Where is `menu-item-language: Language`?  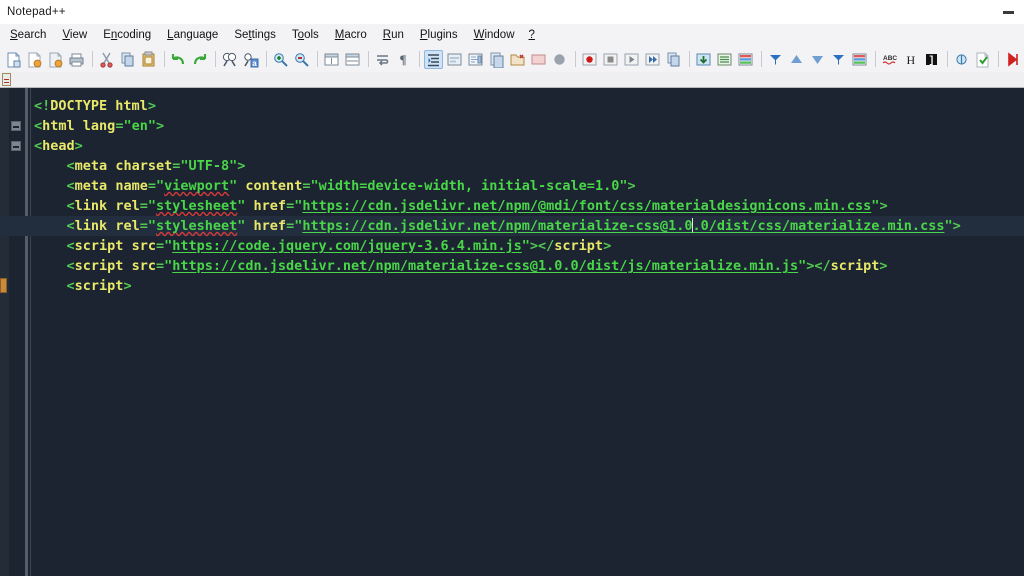
menu-item-language: Language is located at coordinates (192, 35).